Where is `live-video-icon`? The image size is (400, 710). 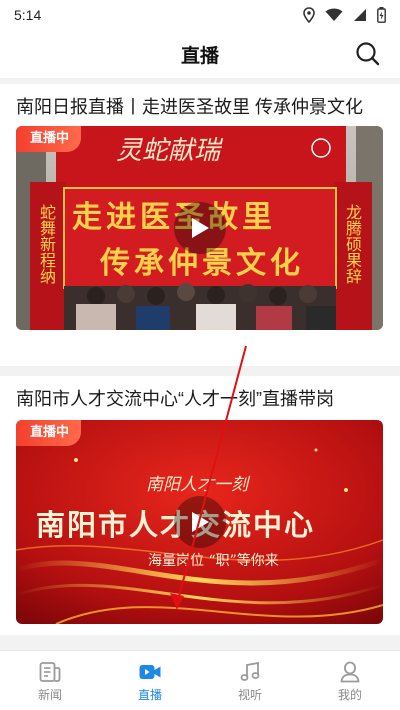
live-video-icon is located at coordinates (150, 672).